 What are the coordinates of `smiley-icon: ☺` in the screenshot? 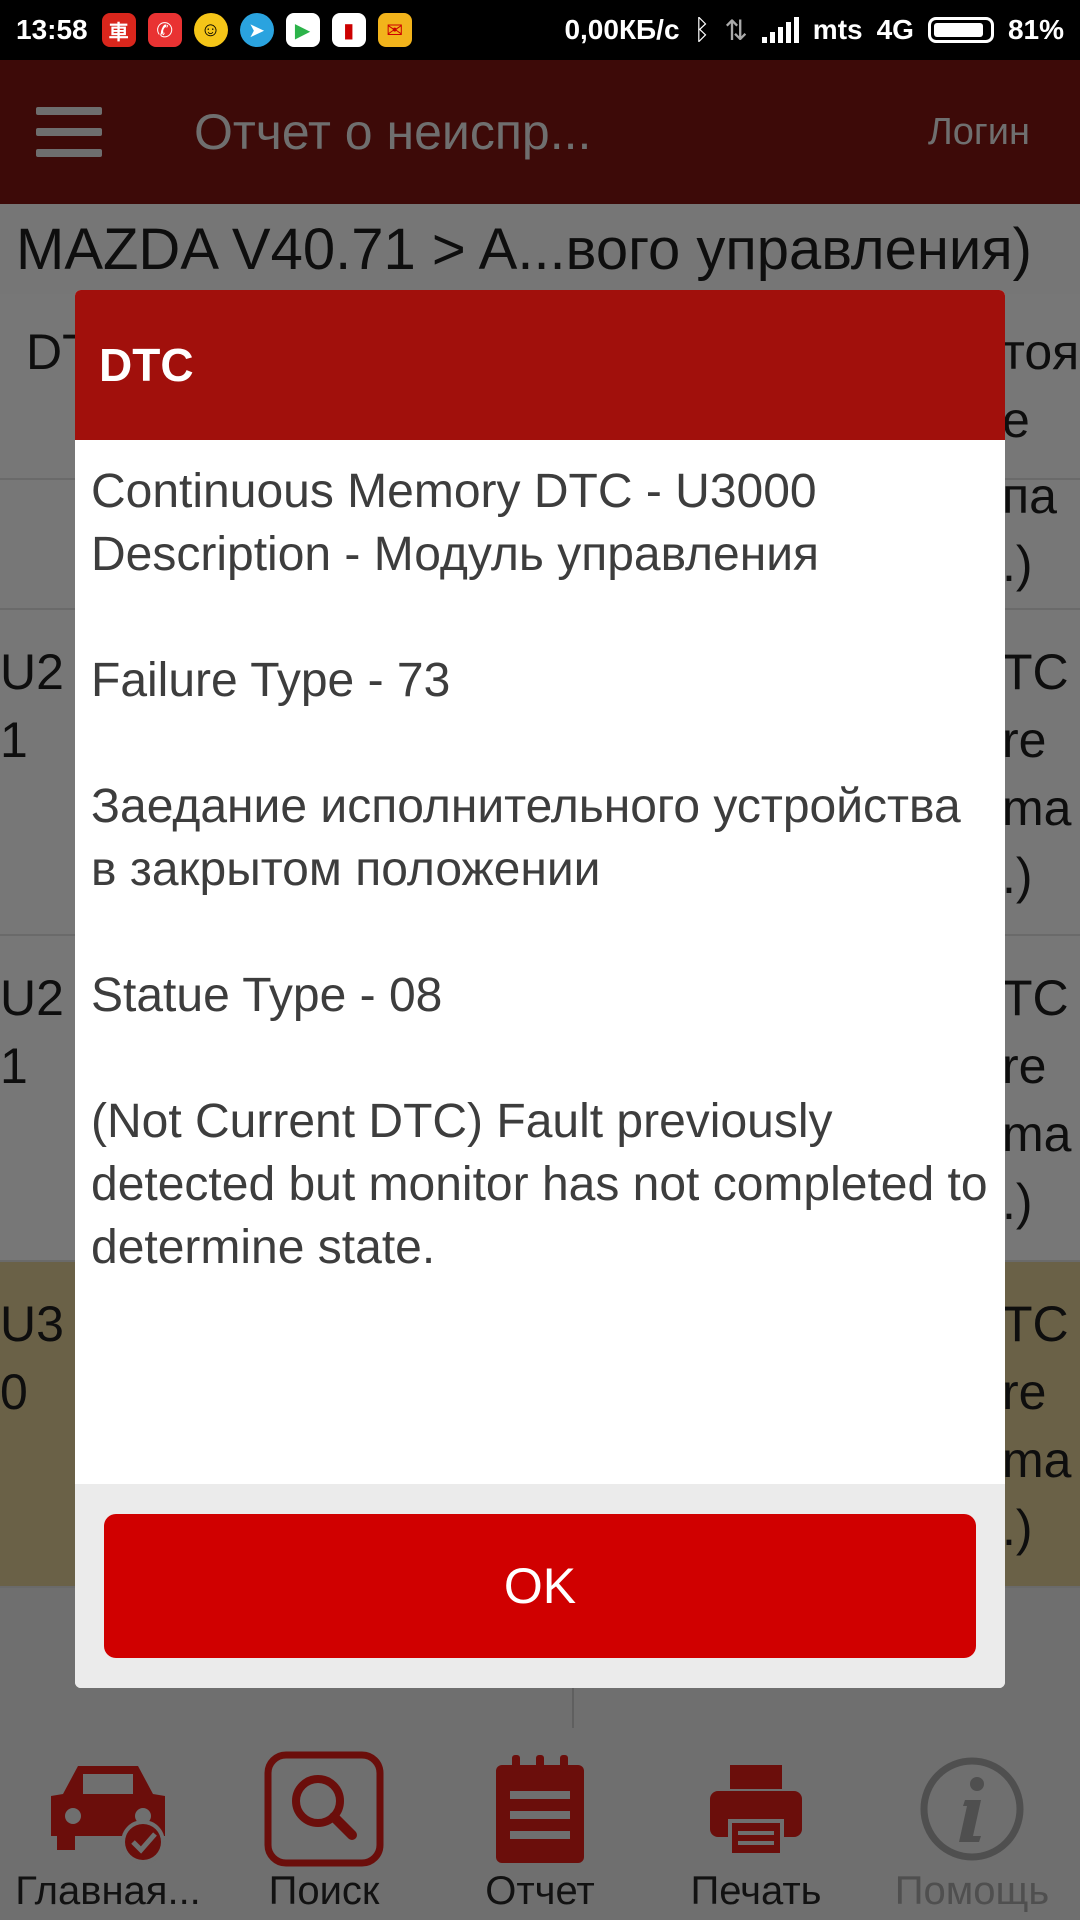 It's located at (210, 30).